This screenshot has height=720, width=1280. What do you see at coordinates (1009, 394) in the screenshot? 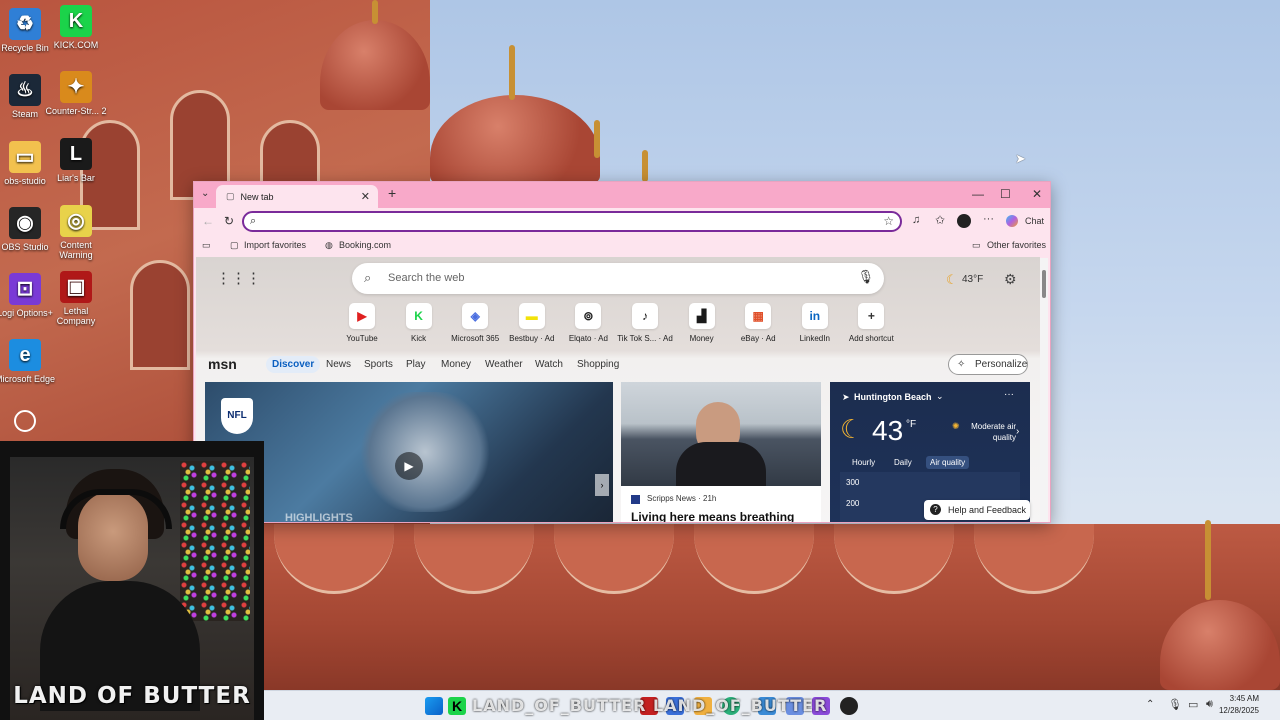
I see `more-icon: ···` at bounding box center [1009, 394].